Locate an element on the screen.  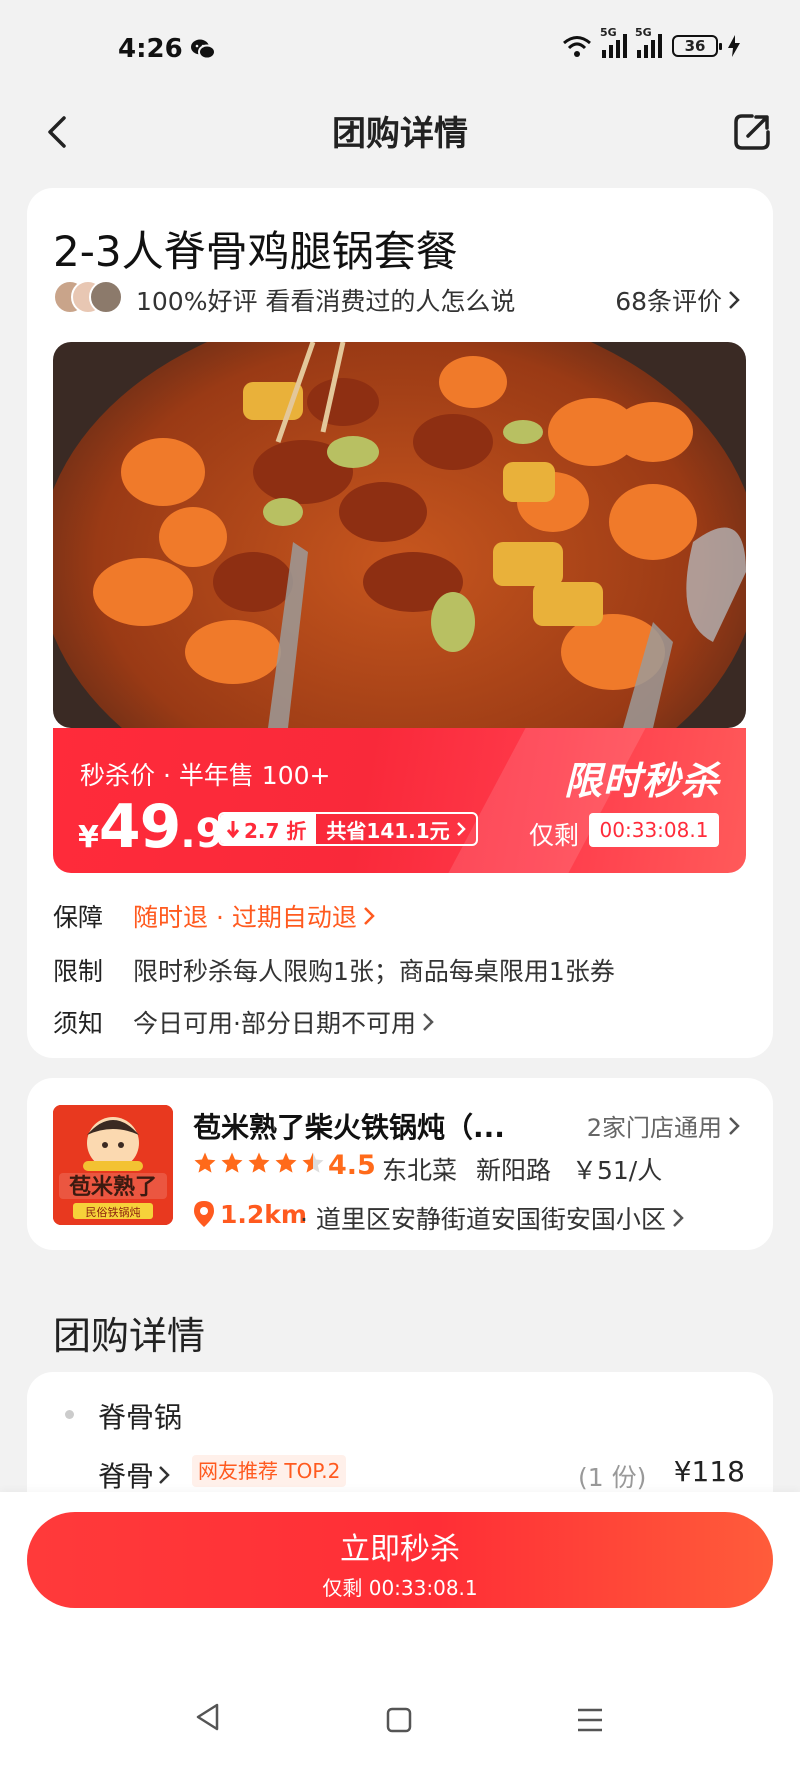
price-decimal: .9 is located at coordinates (202, 834).